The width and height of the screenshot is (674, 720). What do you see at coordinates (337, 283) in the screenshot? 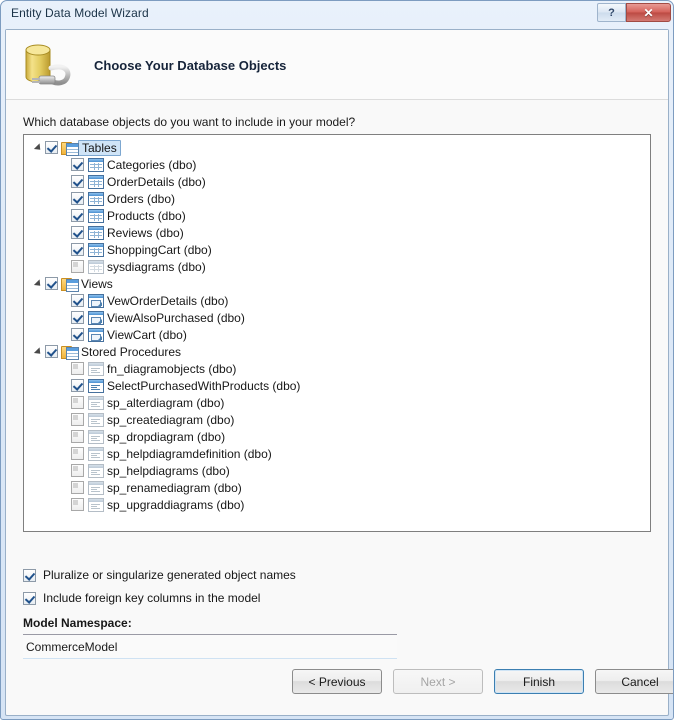
I see `tree-group-views: Views` at bounding box center [337, 283].